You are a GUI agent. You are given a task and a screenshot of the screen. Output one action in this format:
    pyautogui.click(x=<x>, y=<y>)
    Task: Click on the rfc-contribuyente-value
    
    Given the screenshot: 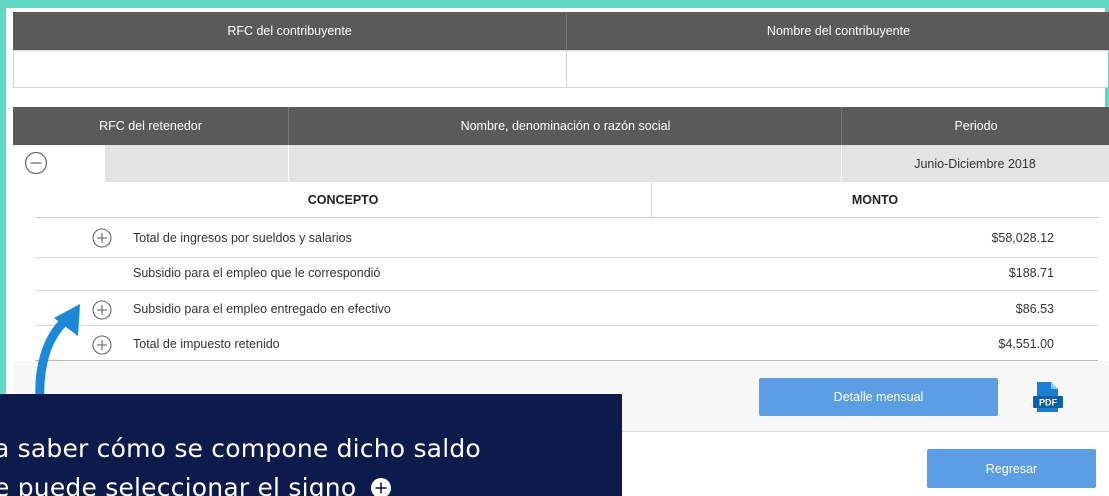 What is the action you would take?
    pyautogui.click(x=290, y=69)
    